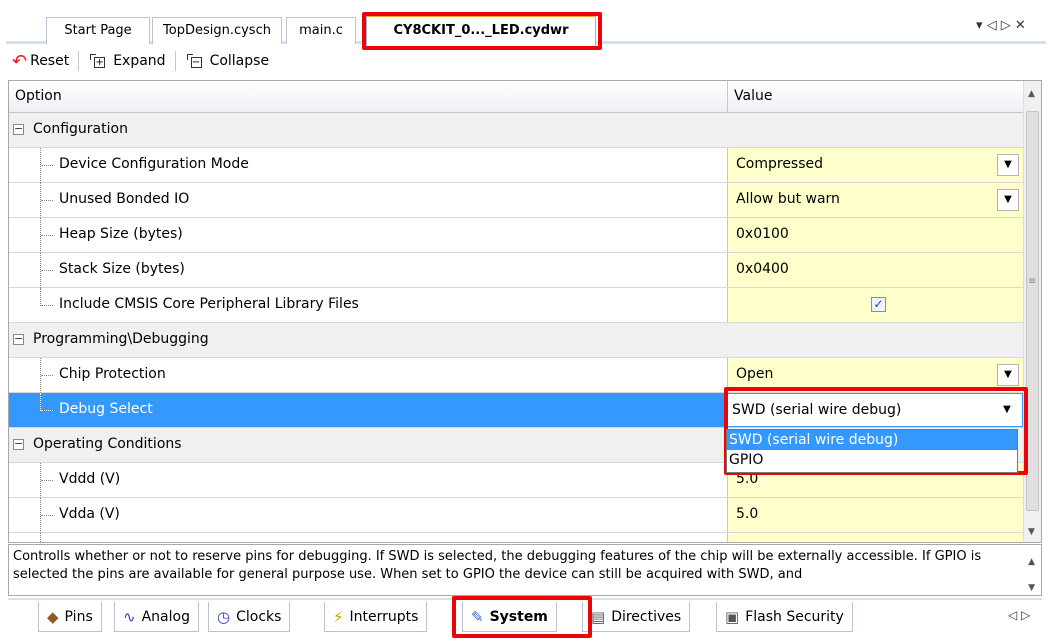 This screenshot has height=643, width=1048. What do you see at coordinates (762, 234) in the screenshot?
I see `value-text: 0x0100` at bounding box center [762, 234].